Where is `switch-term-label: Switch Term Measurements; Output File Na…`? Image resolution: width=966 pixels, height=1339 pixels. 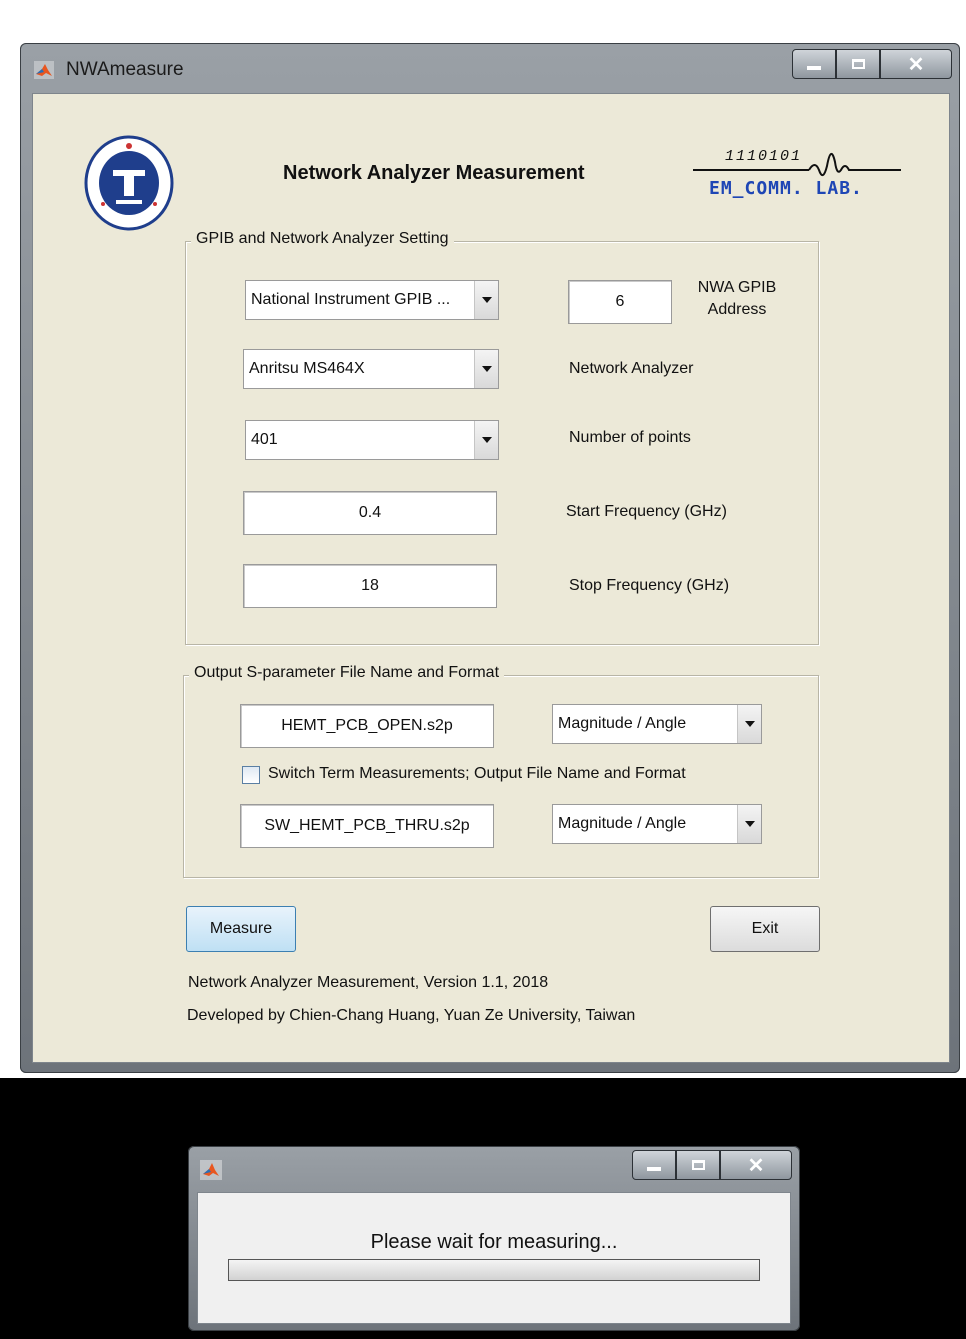
switch-term-label: Switch Term Measurements; Output File Na… is located at coordinates (477, 773).